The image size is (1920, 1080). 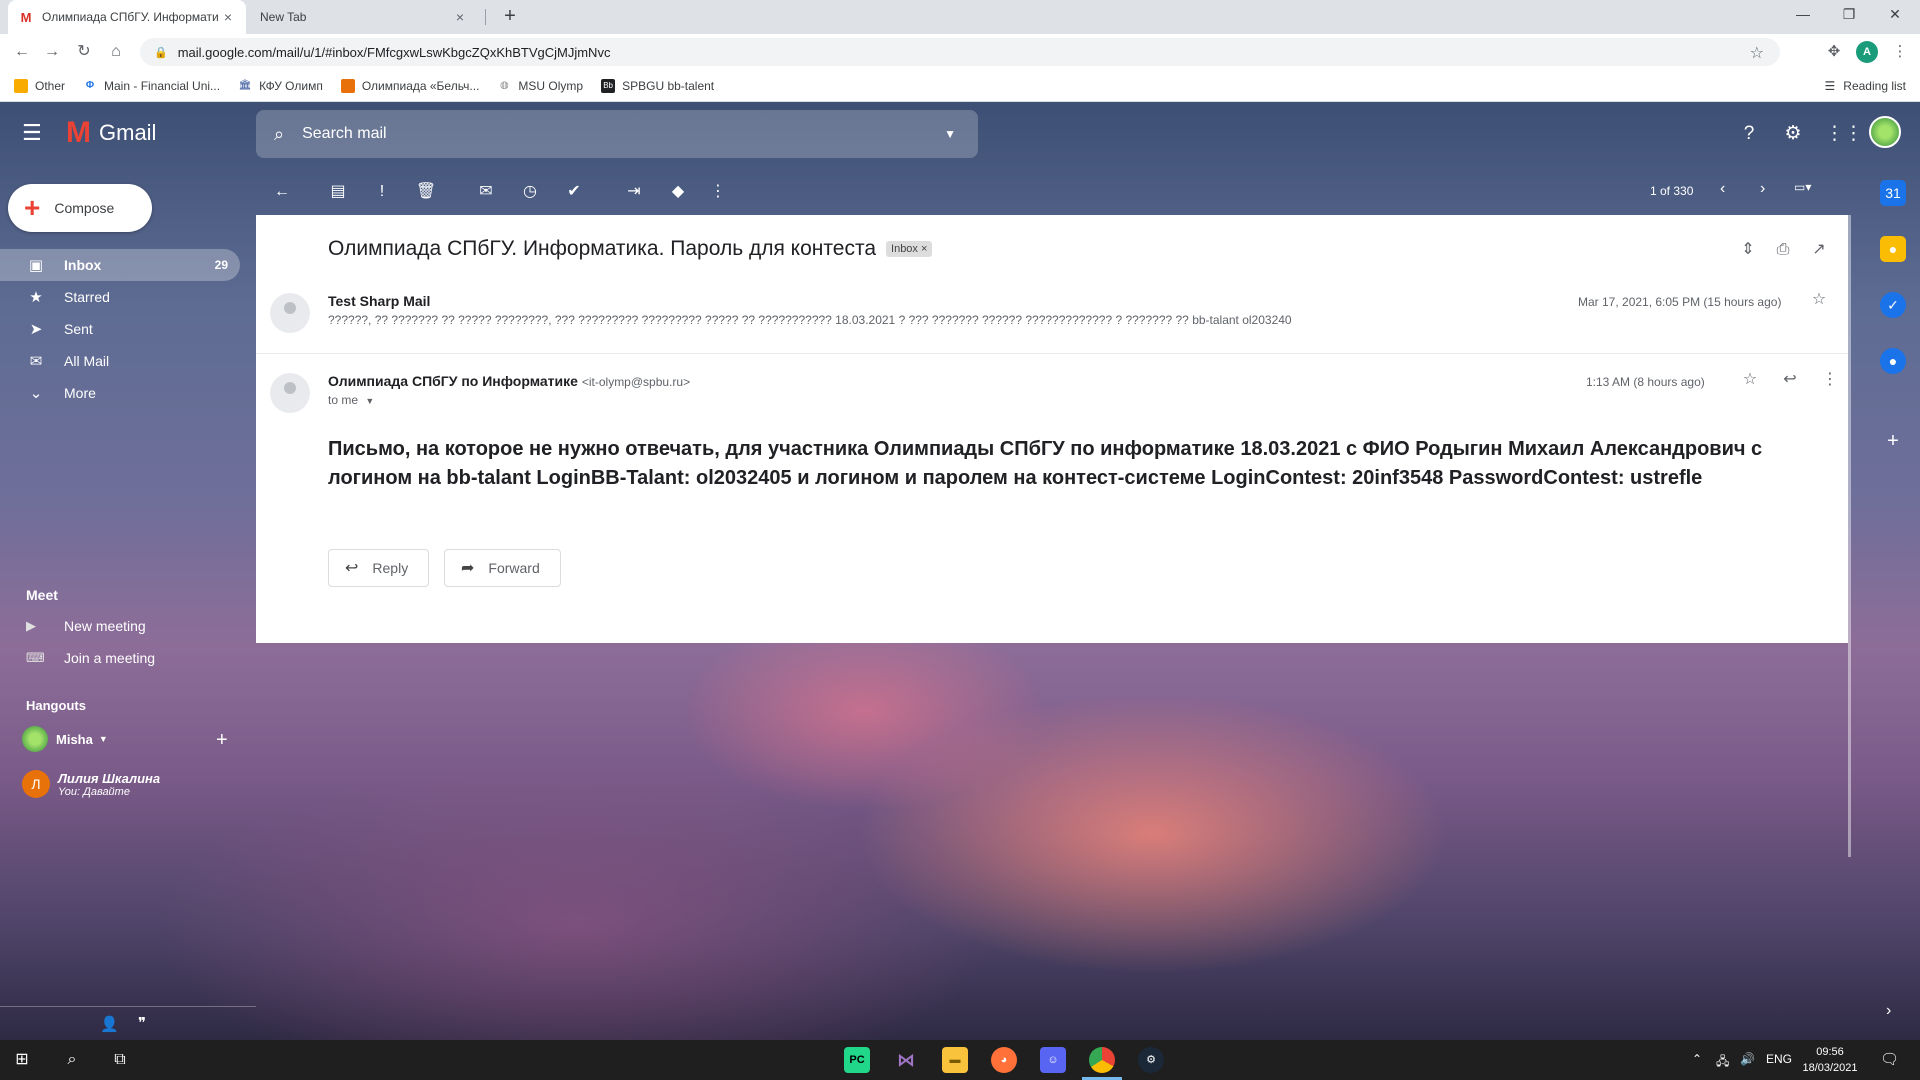 I want to click on reply-icon: ↩, so click(x=1790, y=380).